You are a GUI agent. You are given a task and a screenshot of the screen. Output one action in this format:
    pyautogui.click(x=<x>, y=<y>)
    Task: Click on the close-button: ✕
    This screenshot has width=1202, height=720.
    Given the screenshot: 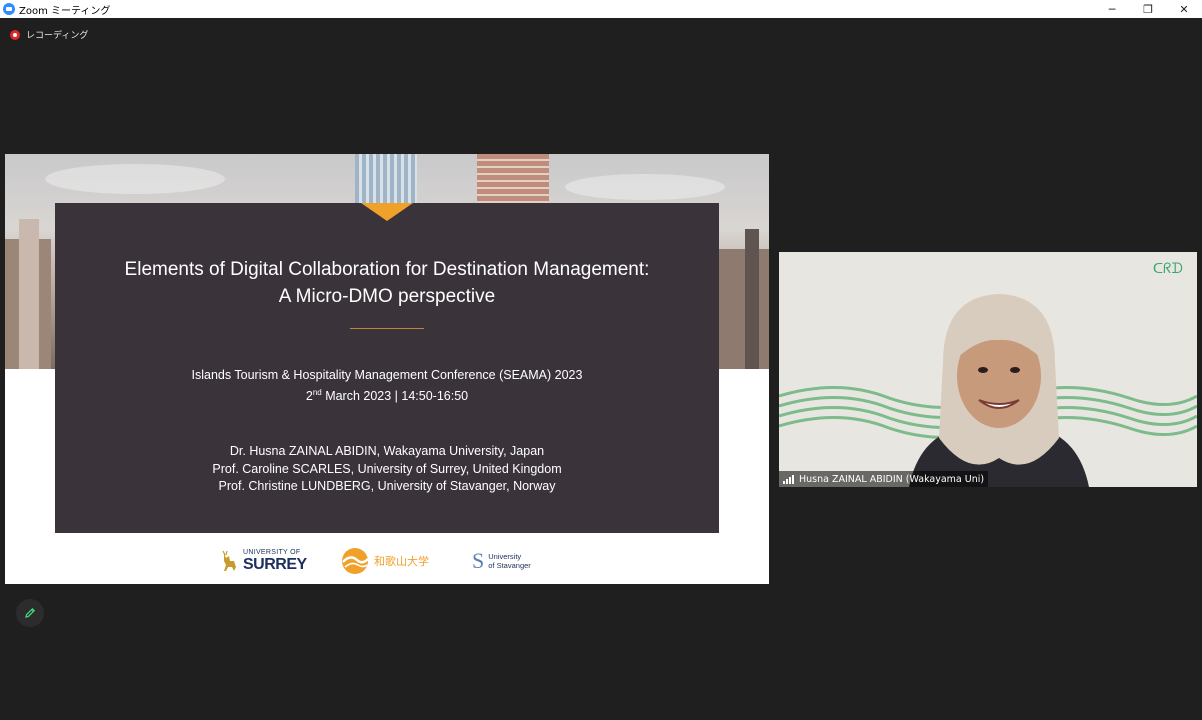 What is the action you would take?
    pyautogui.click(x=1184, y=9)
    